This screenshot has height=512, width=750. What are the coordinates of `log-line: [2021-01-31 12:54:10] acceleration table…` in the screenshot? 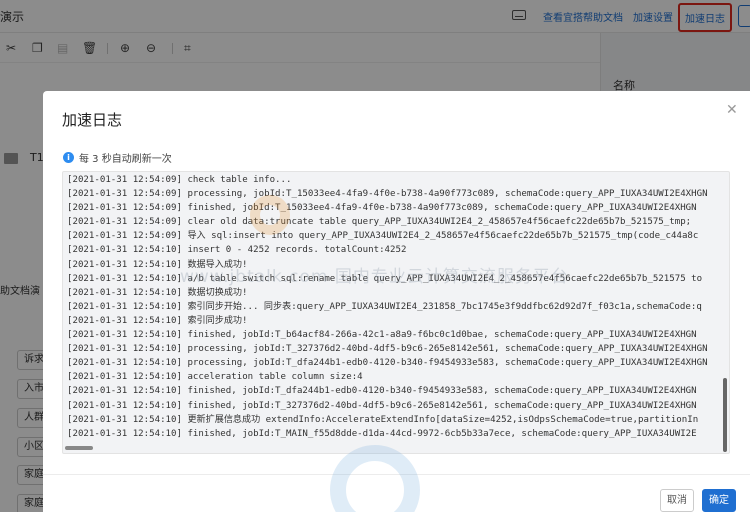 It's located at (215, 377).